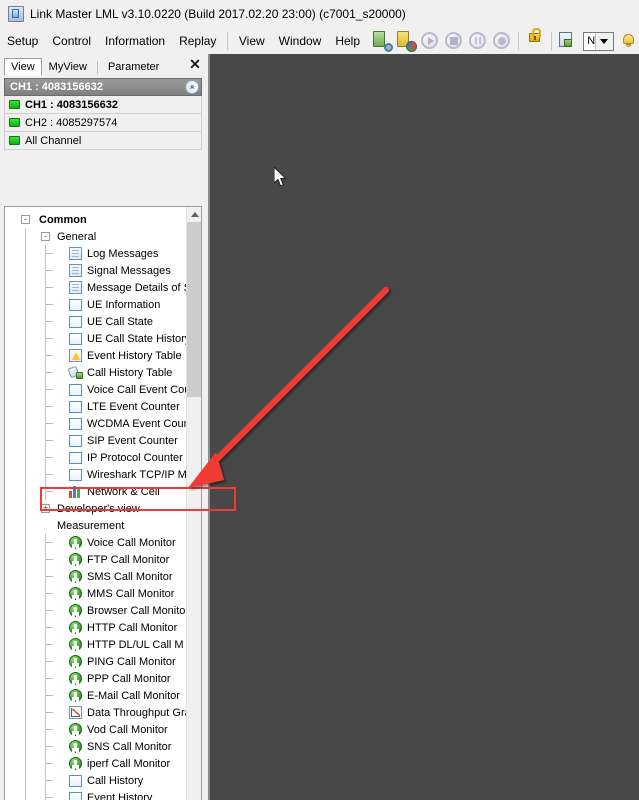 The image size is (639, 800). Describe the element at coordinates (137, 389) in the screenshot. I see `tree-item-label: Voice Call Event Cou` at that location.